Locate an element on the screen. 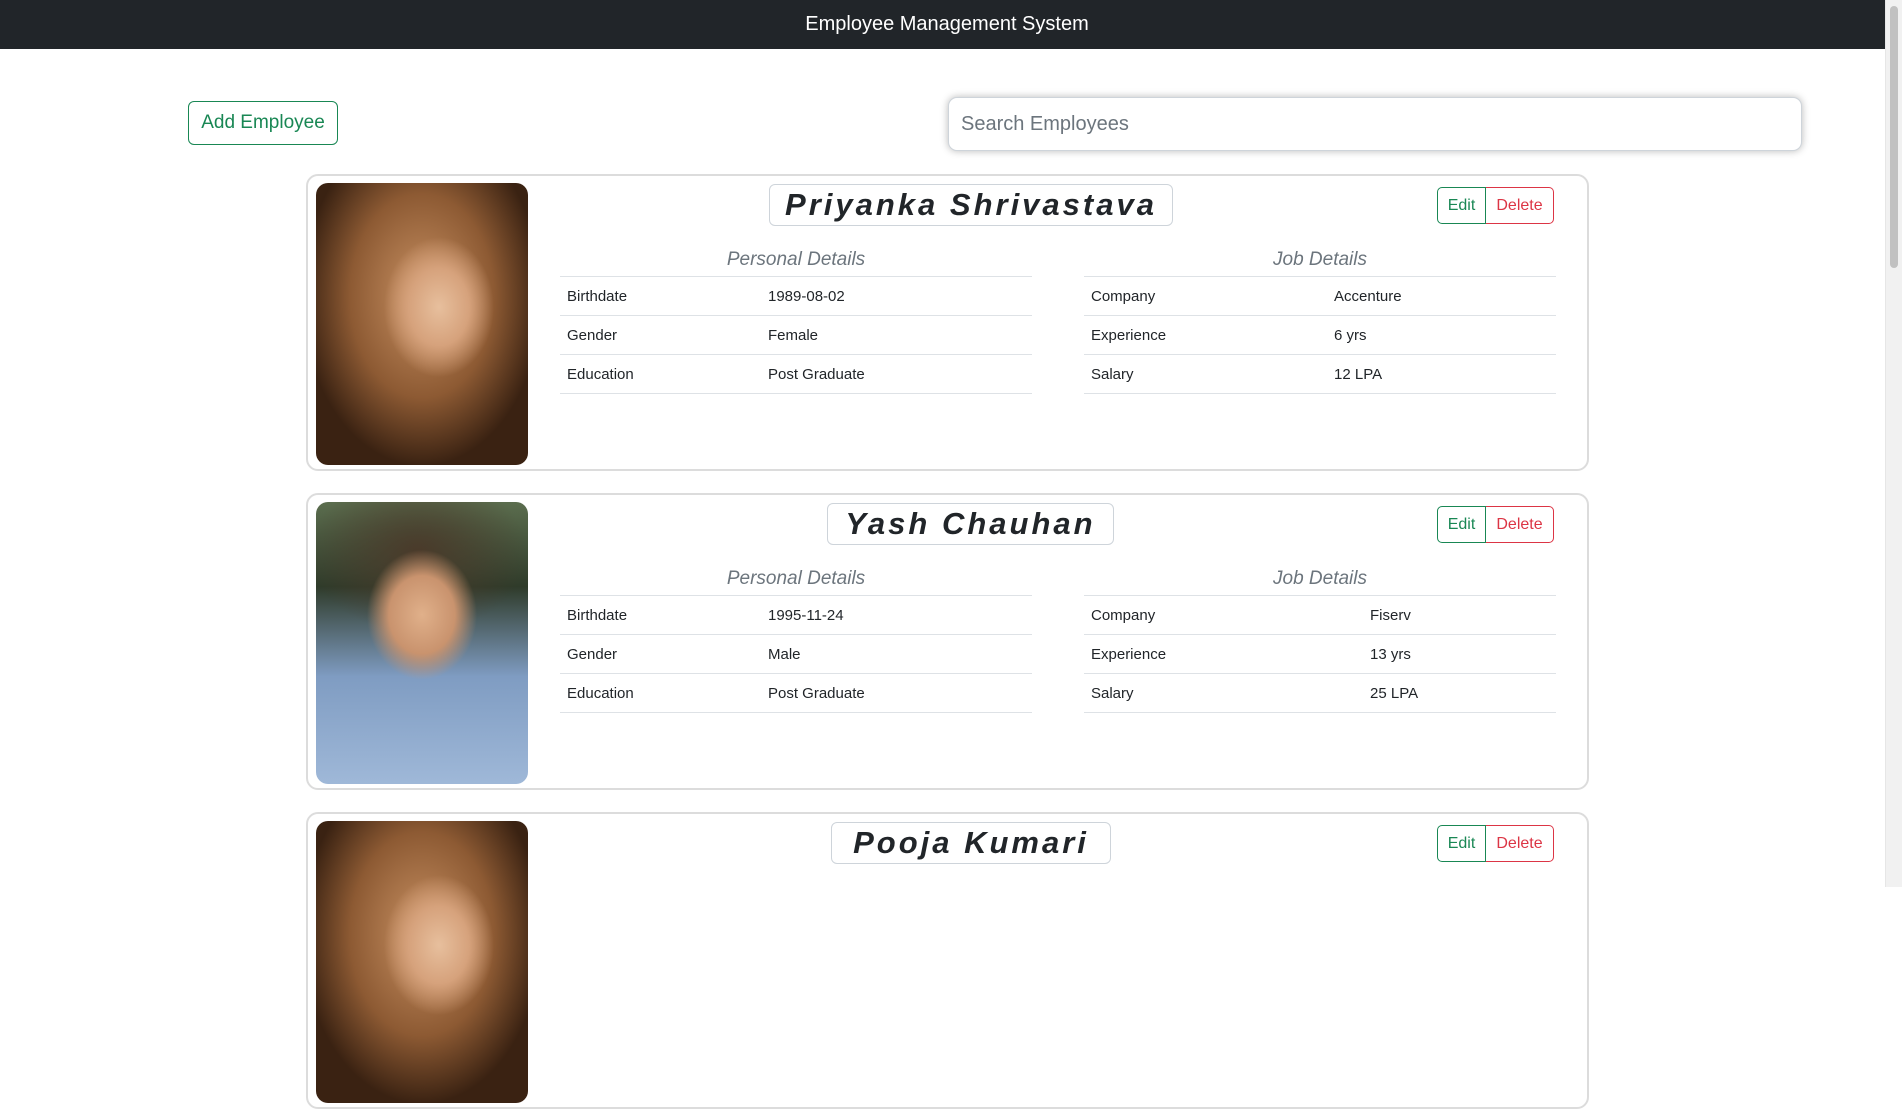  table-row: Company Fiserv is located at coordinates (1320, 615).